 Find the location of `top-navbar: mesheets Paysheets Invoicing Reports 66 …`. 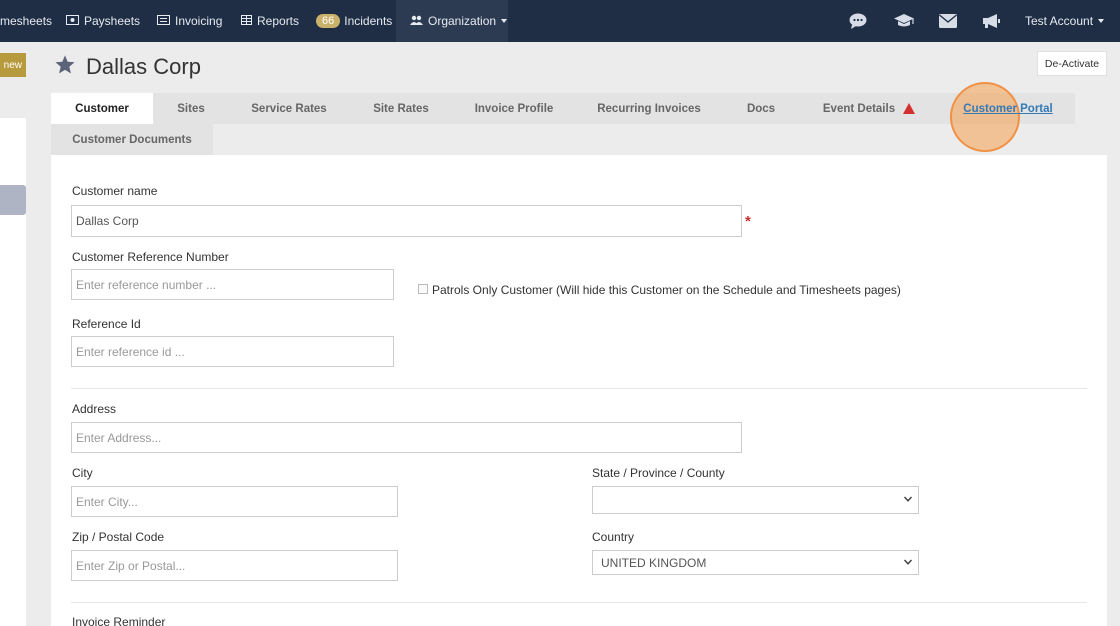

top-navbar: mesheets Paysheets Invoicing Reports 66 … is located at coordinates (560, 21).